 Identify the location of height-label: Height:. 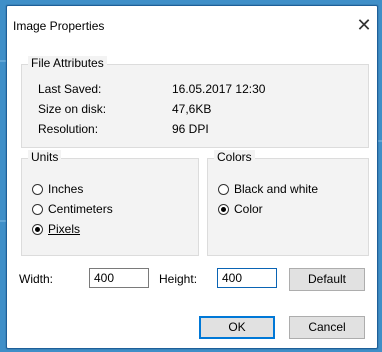
(178, 279).